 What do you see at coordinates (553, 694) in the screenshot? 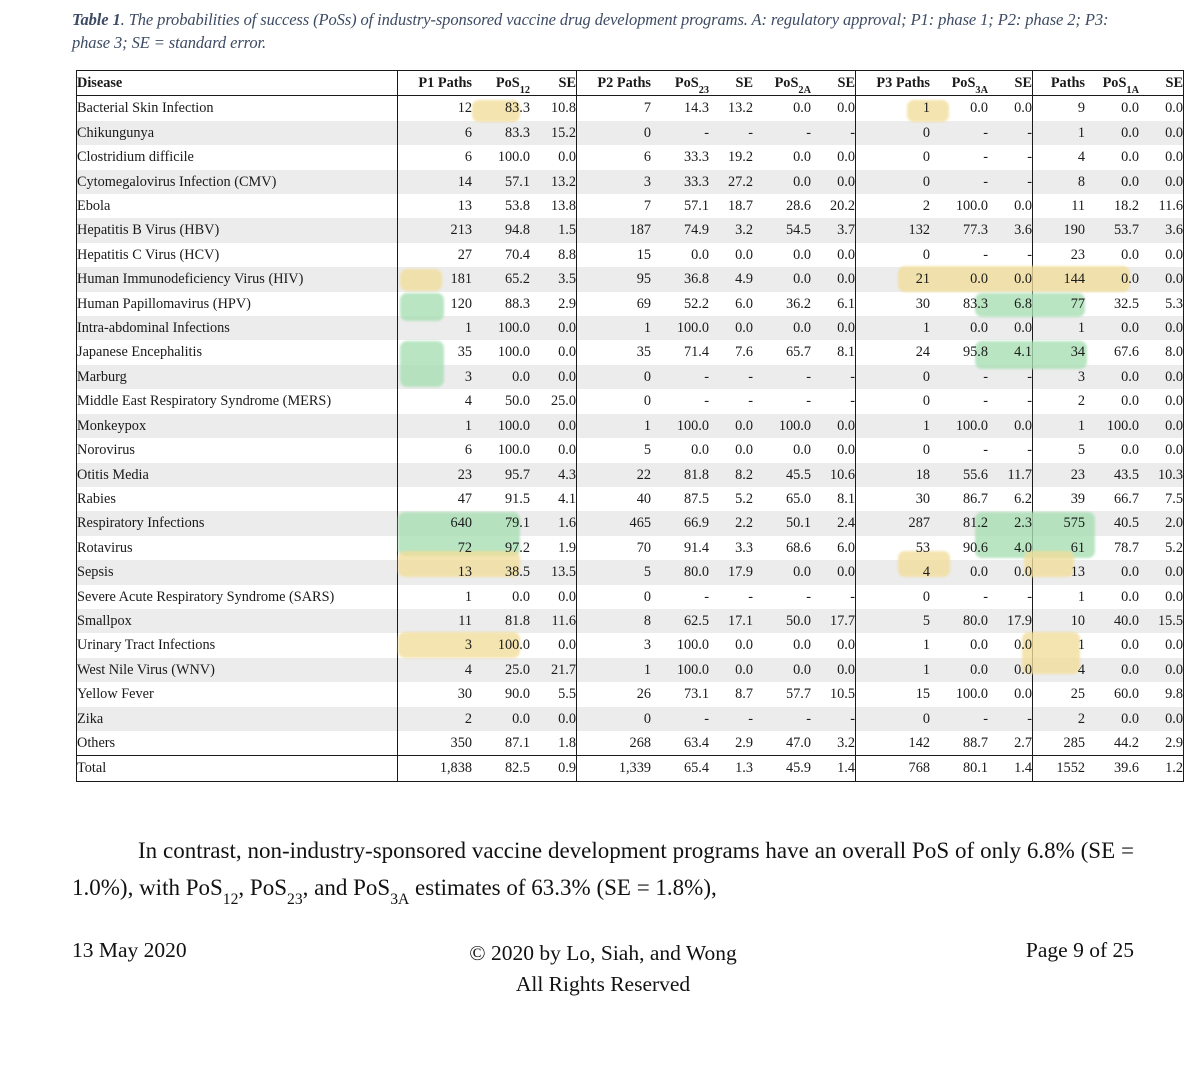
I see `cell-se1: 5.5` at bounding box center [553, 694].